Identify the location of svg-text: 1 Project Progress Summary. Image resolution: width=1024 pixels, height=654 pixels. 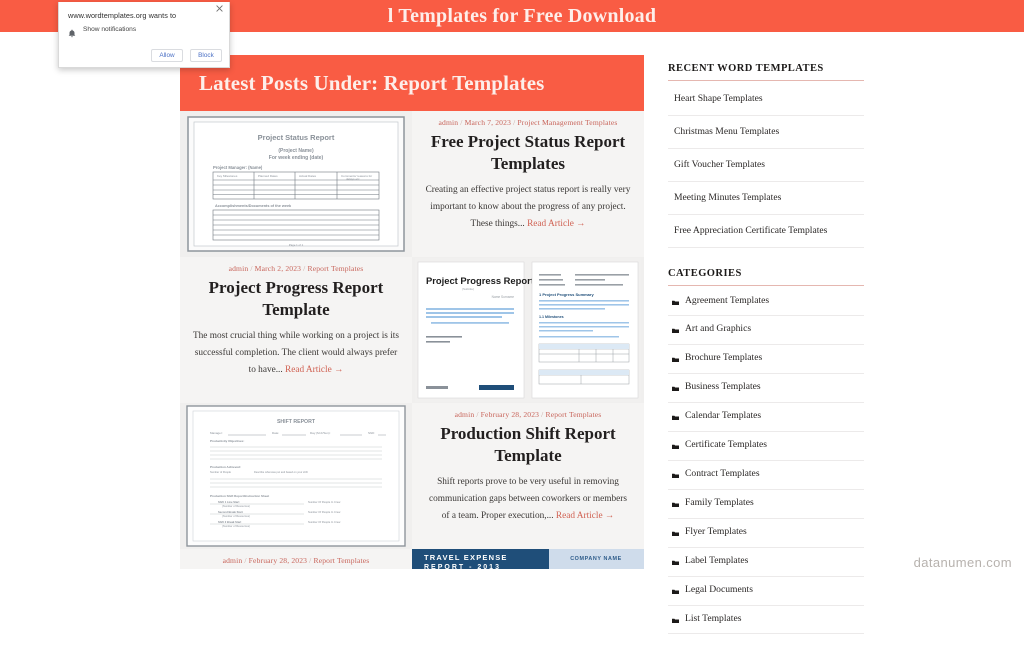
(566, 294).